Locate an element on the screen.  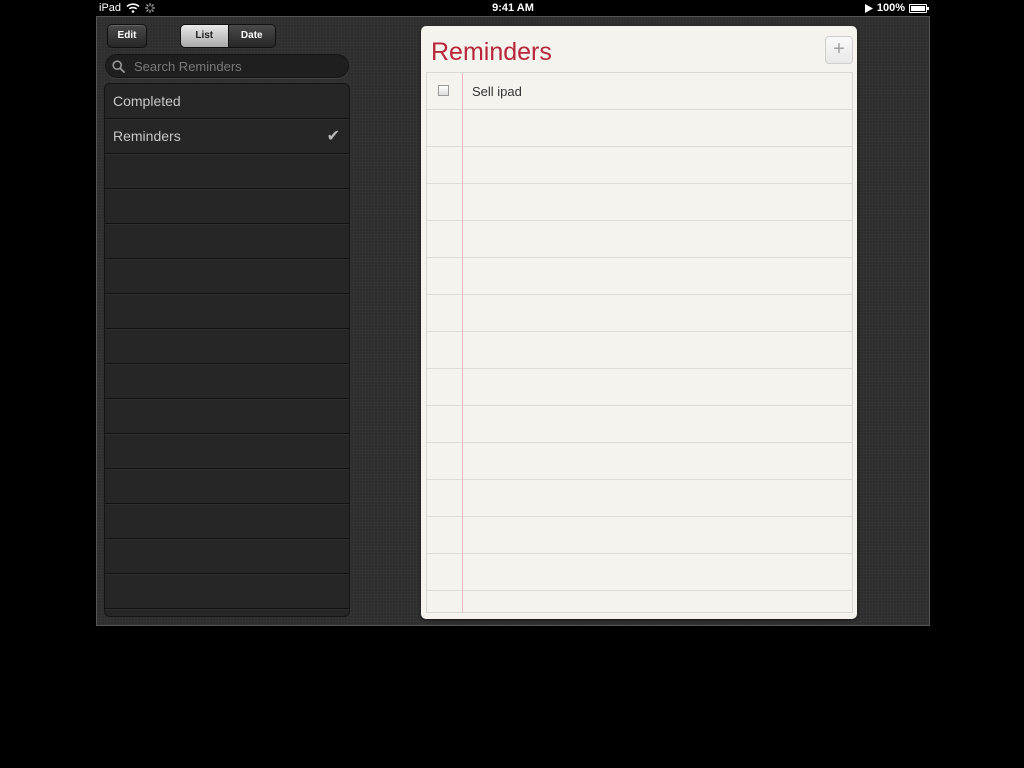
status-time: 9:41 AM is located at coordinates (513, 8).